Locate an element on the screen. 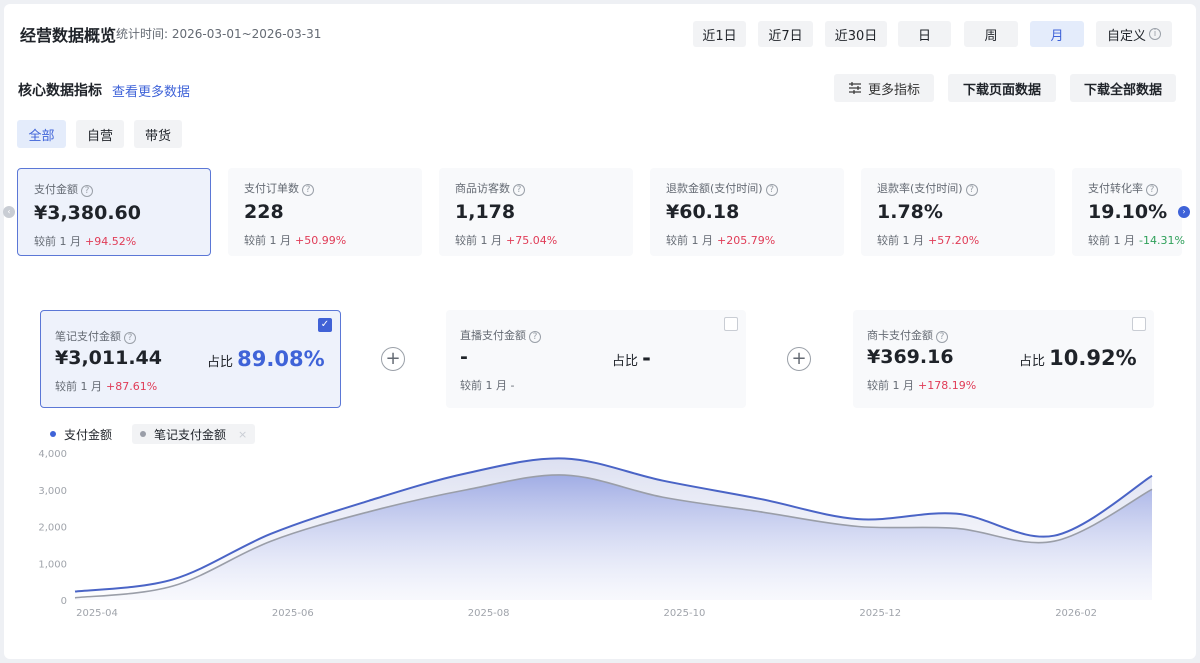 Image resolution: width=1200 pixels, height=663 pixels. metric-card-conversion-rate: 支付转化率? 19.10% 较前 1 月 -14.31% is located at coordinates (1128, 212).